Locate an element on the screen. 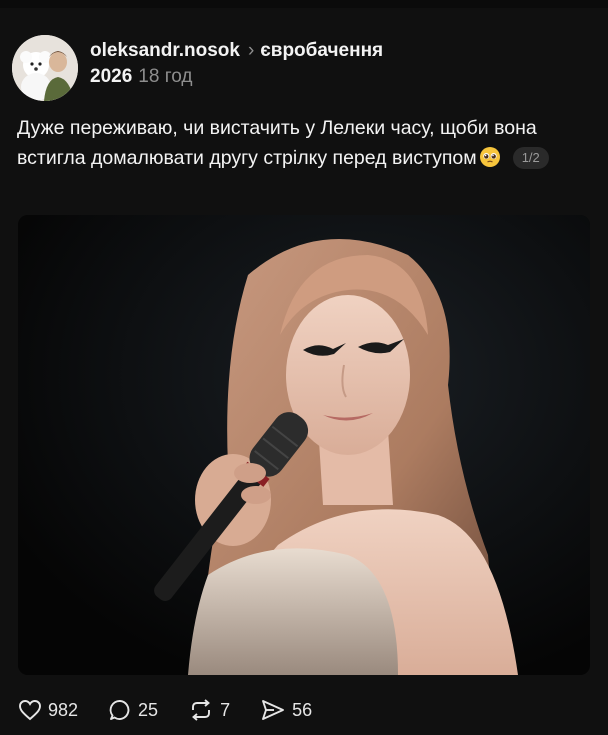 The width and height of the screenshot is (608, 735). send-icon is located at coordinates (273, 710).